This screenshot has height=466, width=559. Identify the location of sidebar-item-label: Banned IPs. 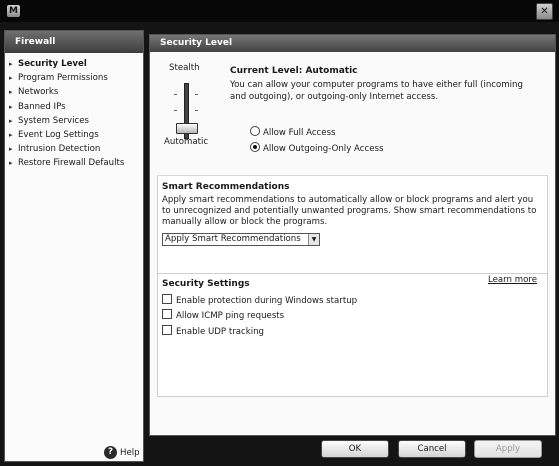
(42, 106).